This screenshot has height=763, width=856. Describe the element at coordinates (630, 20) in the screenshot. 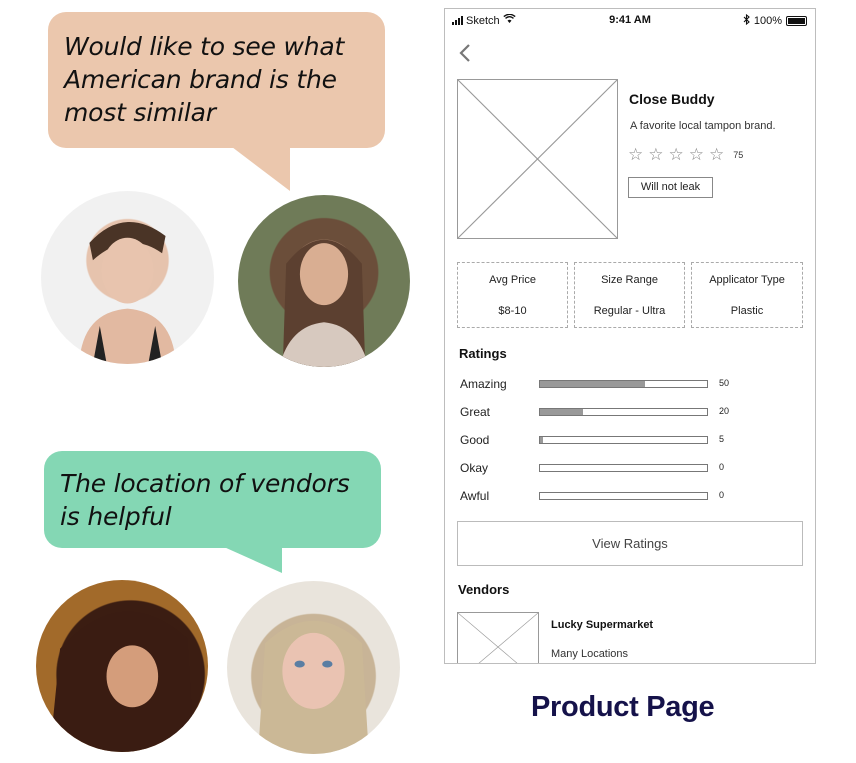

I see `status-bar: Sketch 9:41 AM 100%` at that location.